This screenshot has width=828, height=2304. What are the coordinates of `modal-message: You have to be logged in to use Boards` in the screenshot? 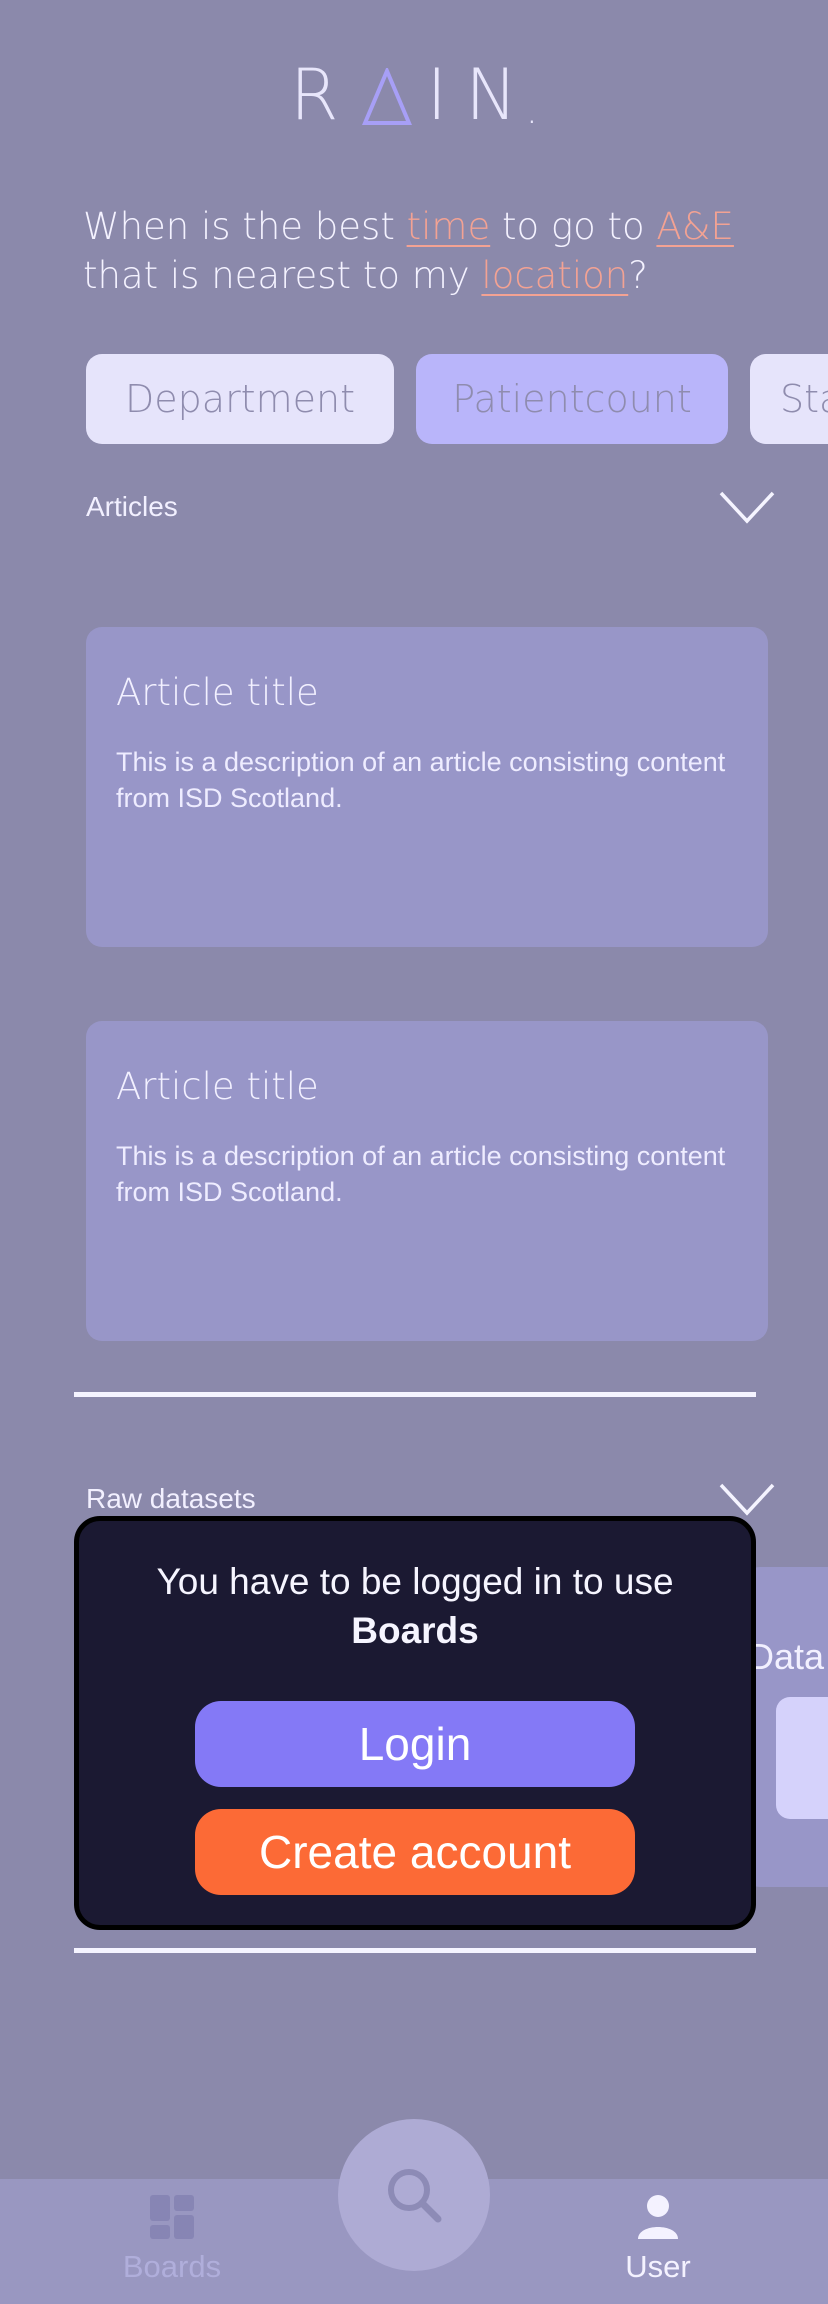 It's located at (415, 1606).